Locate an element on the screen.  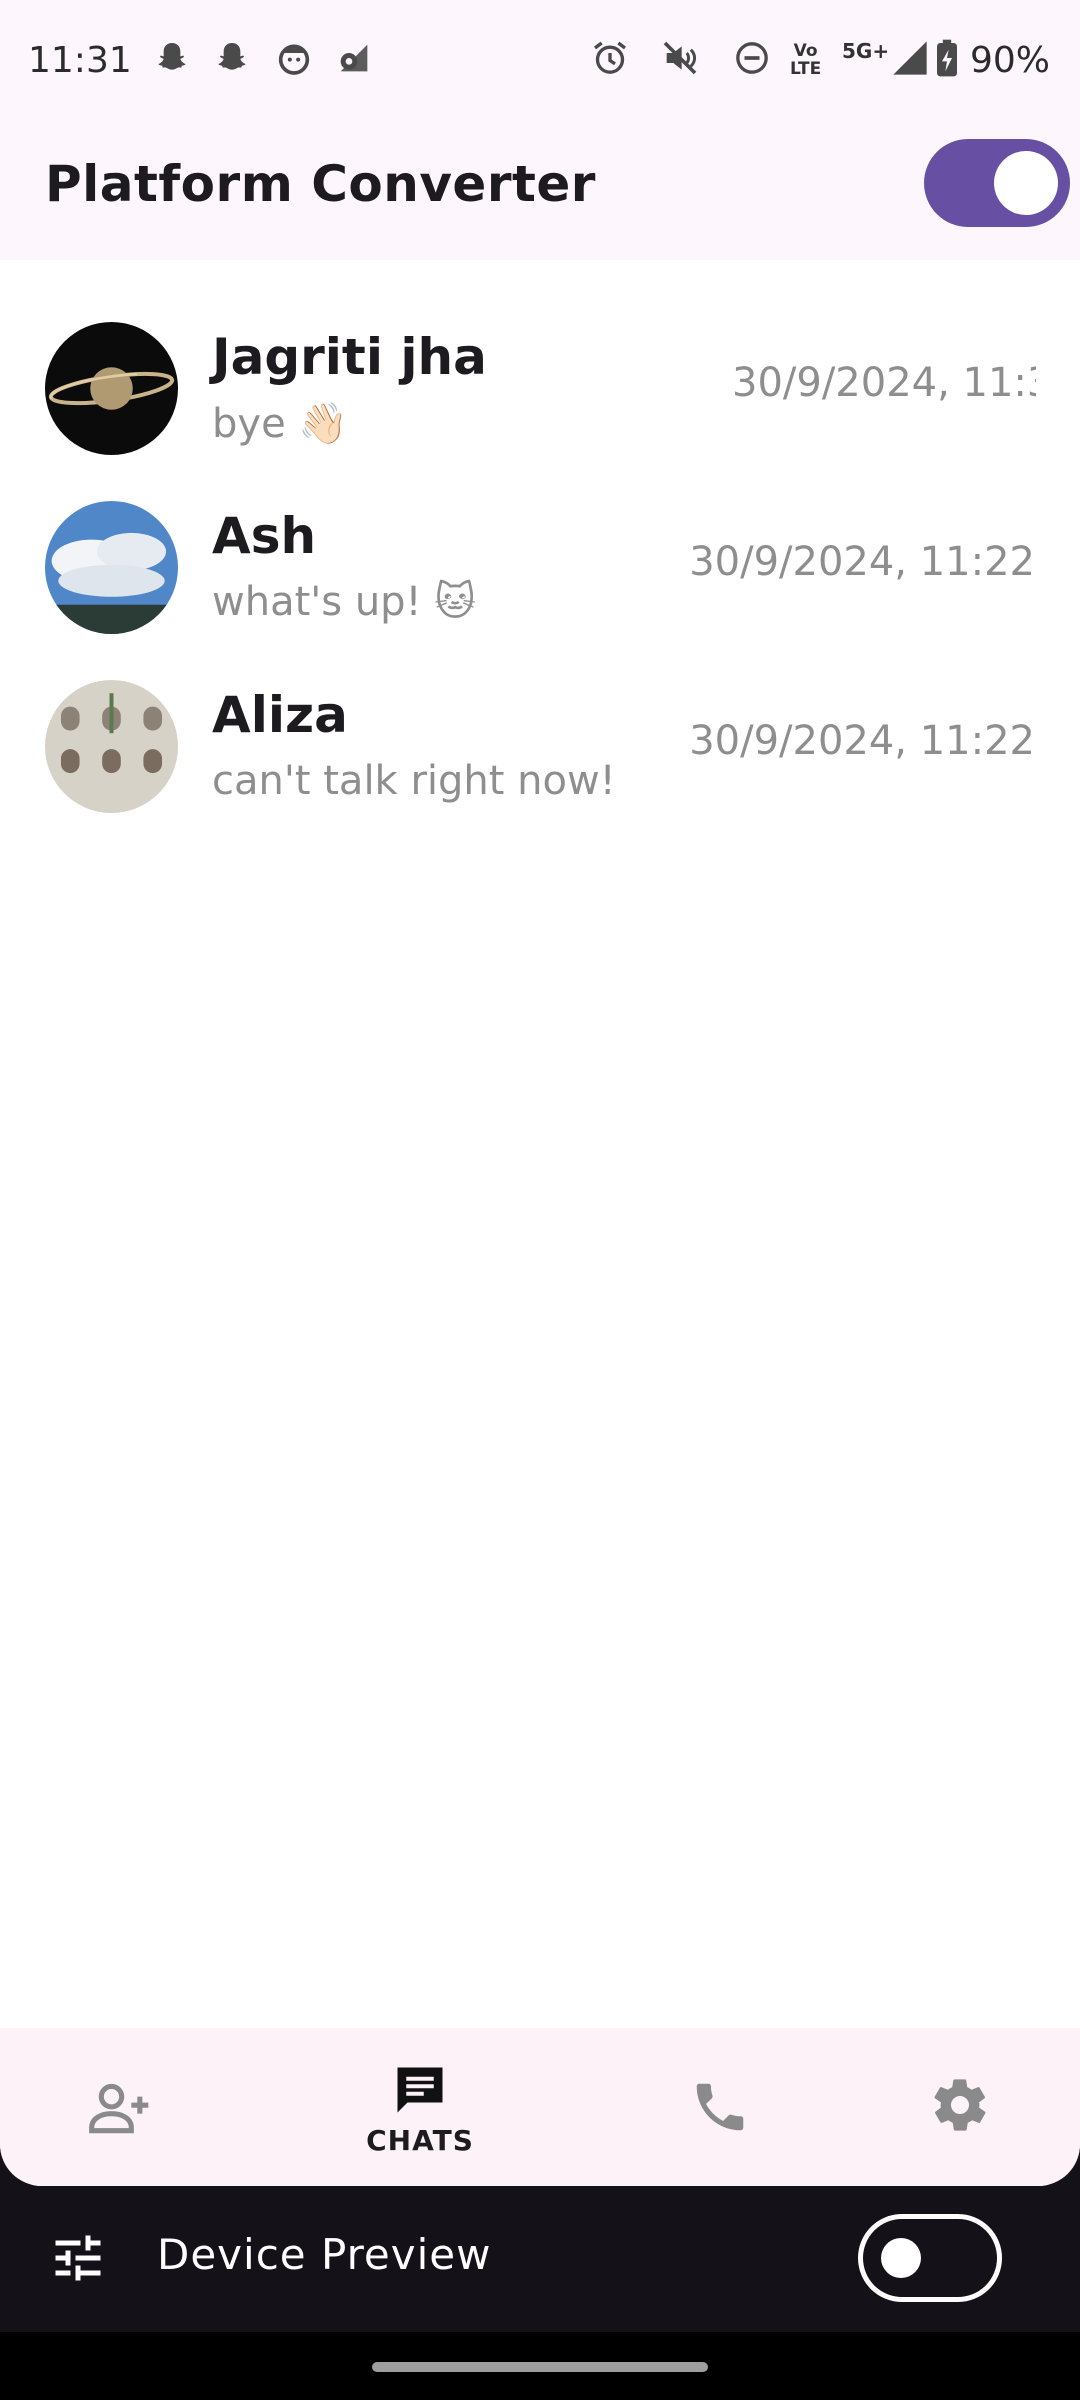
alarm-icon is located at coordinates (610, 58).